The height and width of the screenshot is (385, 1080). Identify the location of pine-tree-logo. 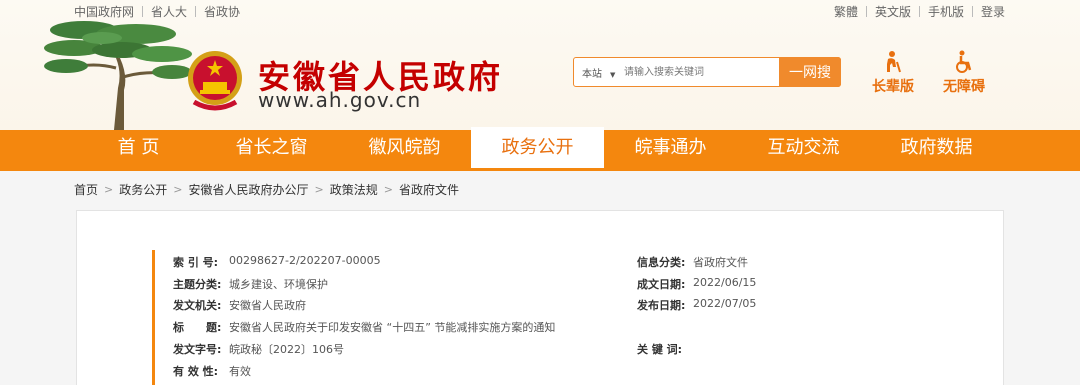
(118, 75).